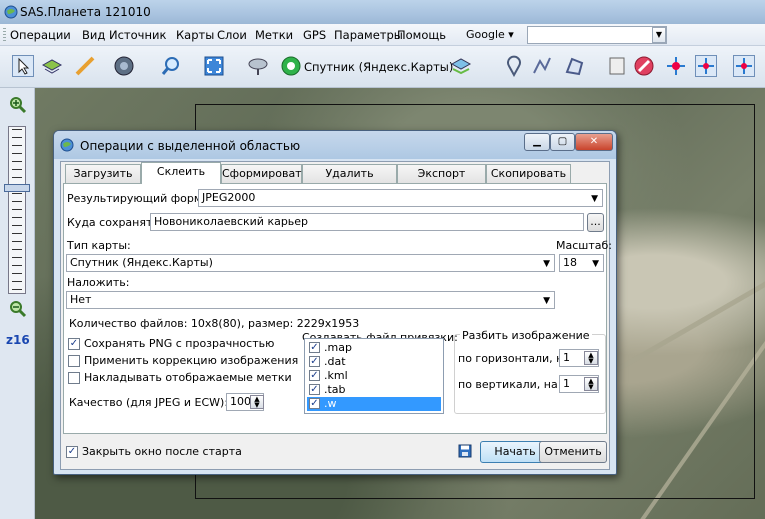  What do you see at coordinates (526, 335) in the screenshot?
I see `split-title: Разбить изображение` at bounding box center [526, 335].